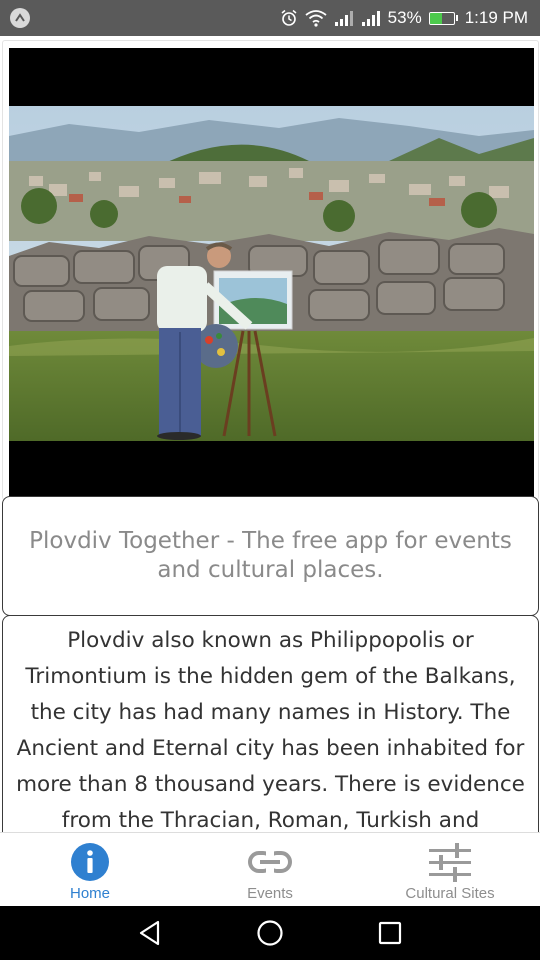  I want to click on back-button, so click(150, 933).